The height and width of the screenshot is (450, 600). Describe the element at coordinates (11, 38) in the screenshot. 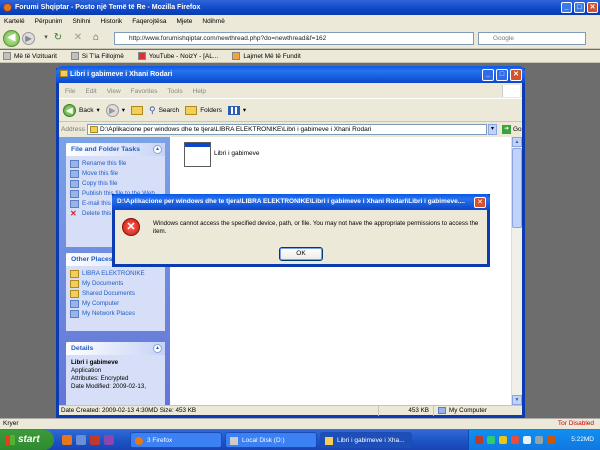

I see `back-button: ◀` at that location.